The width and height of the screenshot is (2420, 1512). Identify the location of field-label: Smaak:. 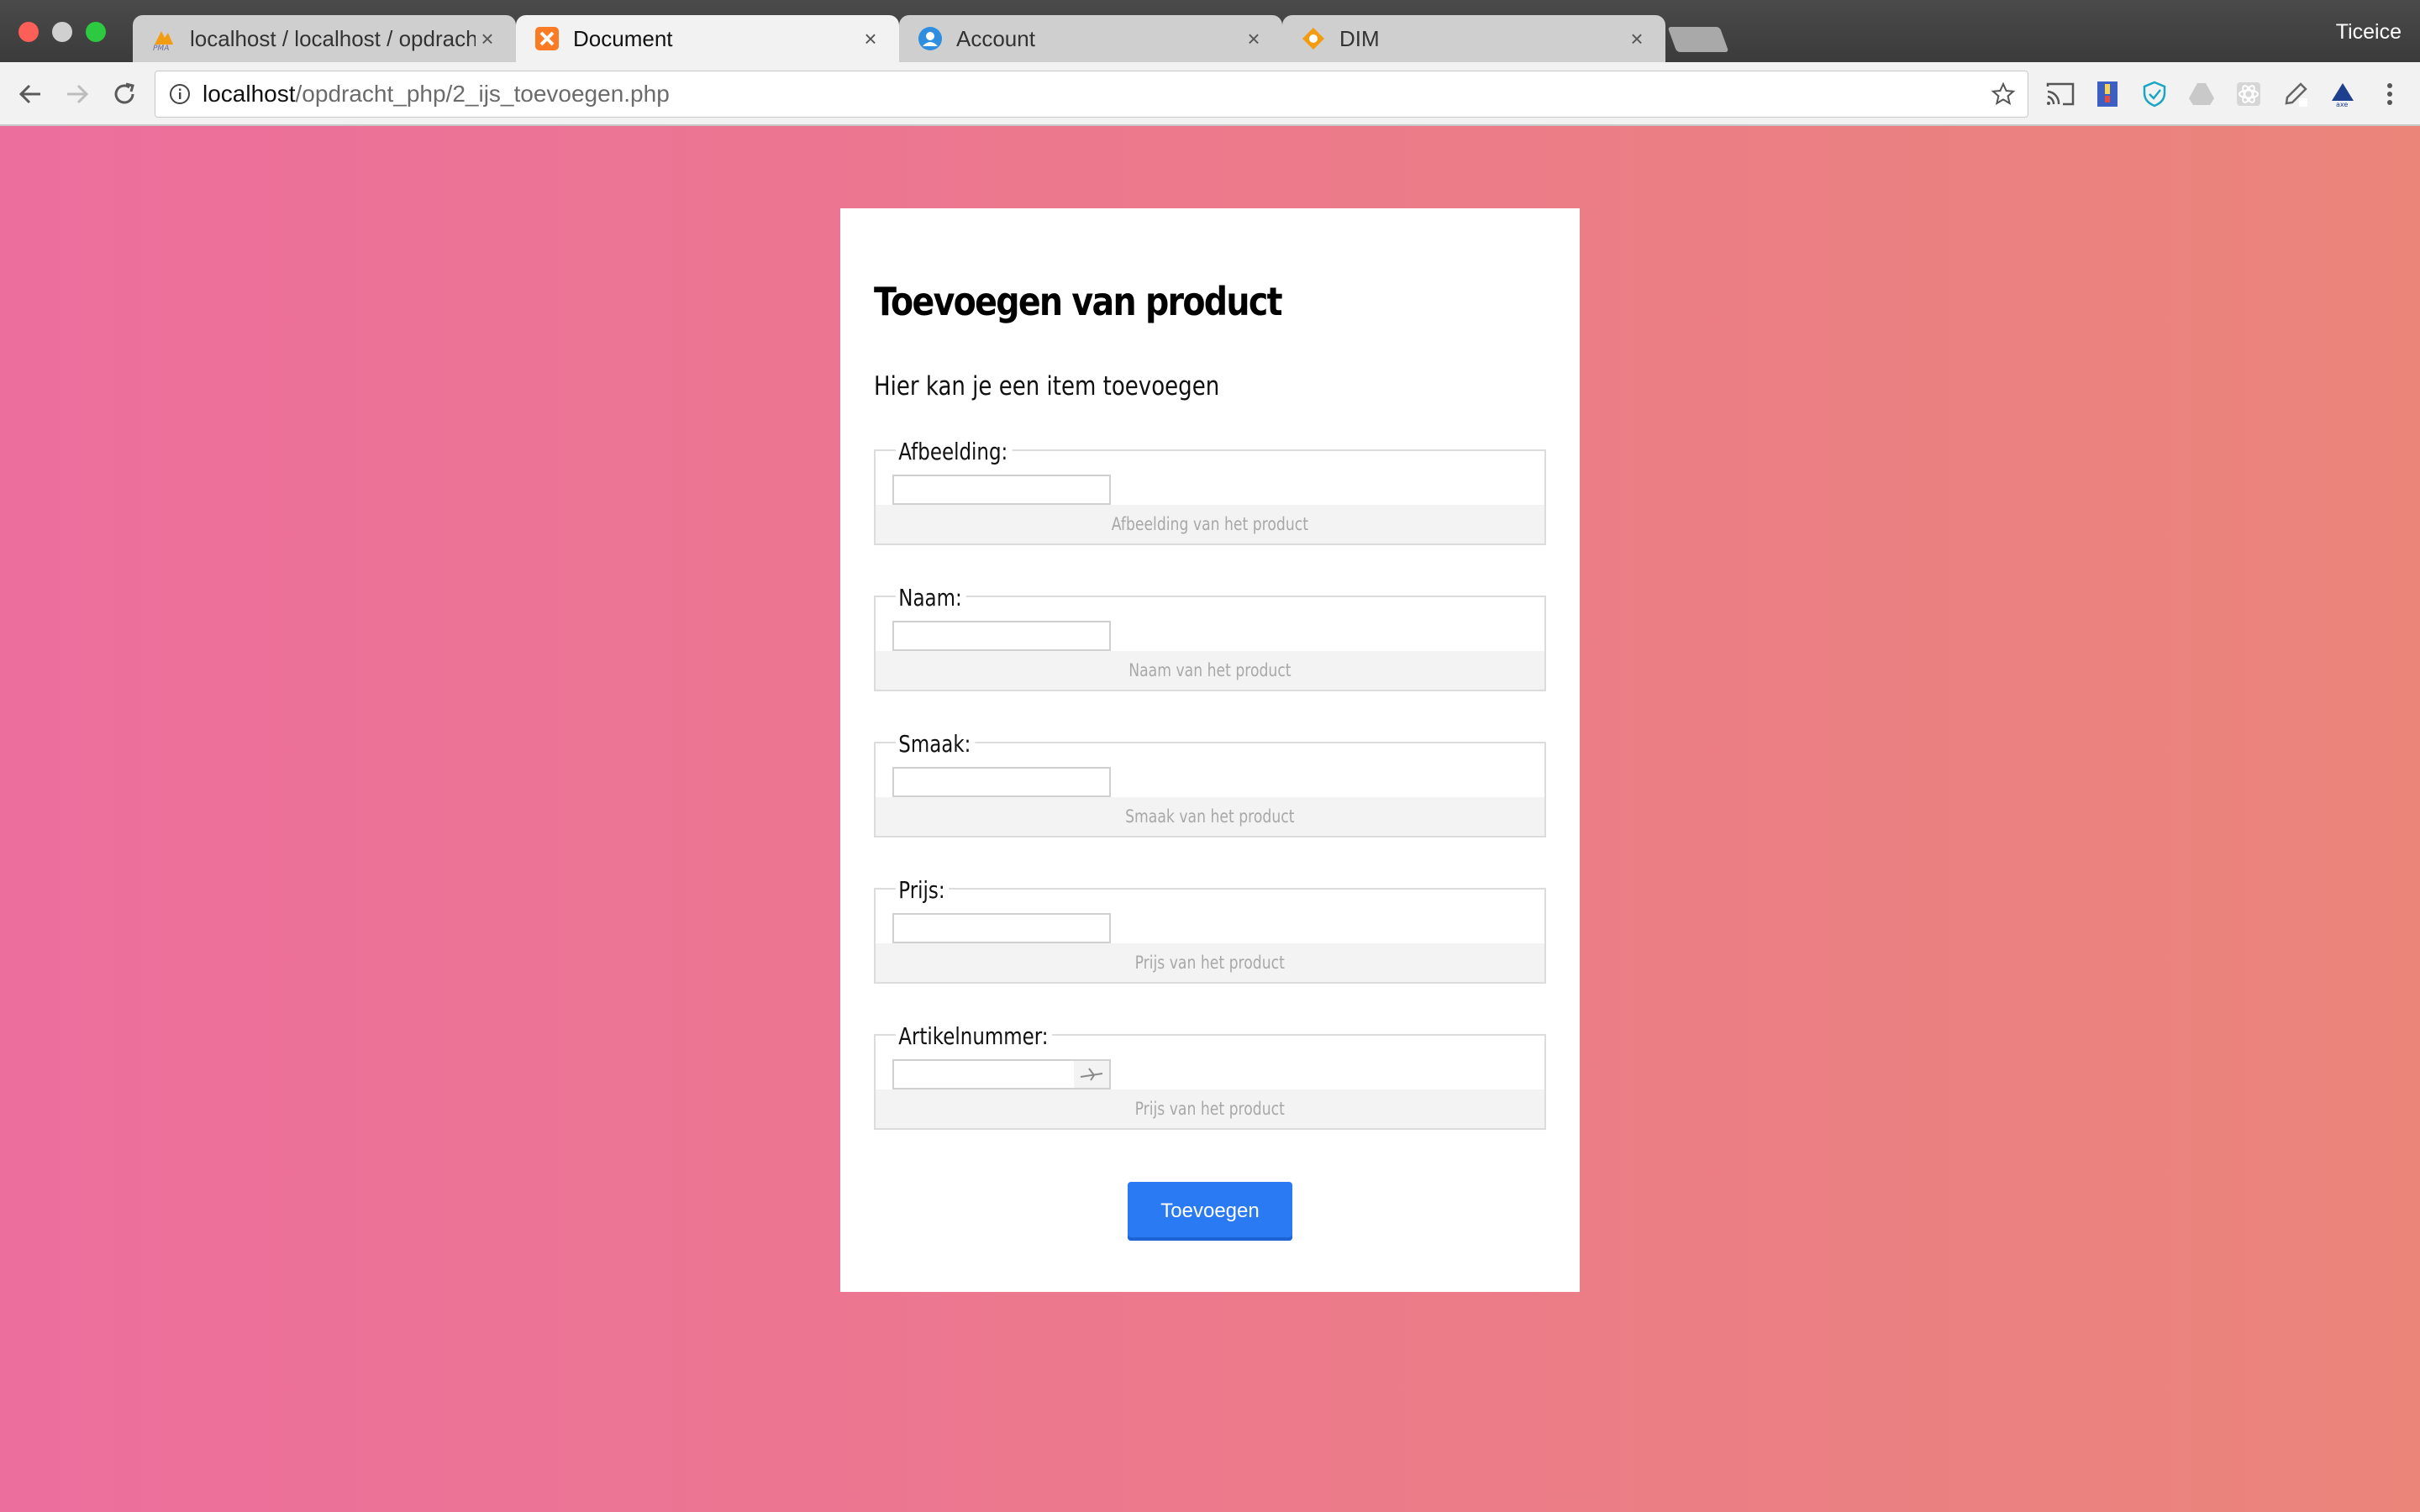
(936, 744).